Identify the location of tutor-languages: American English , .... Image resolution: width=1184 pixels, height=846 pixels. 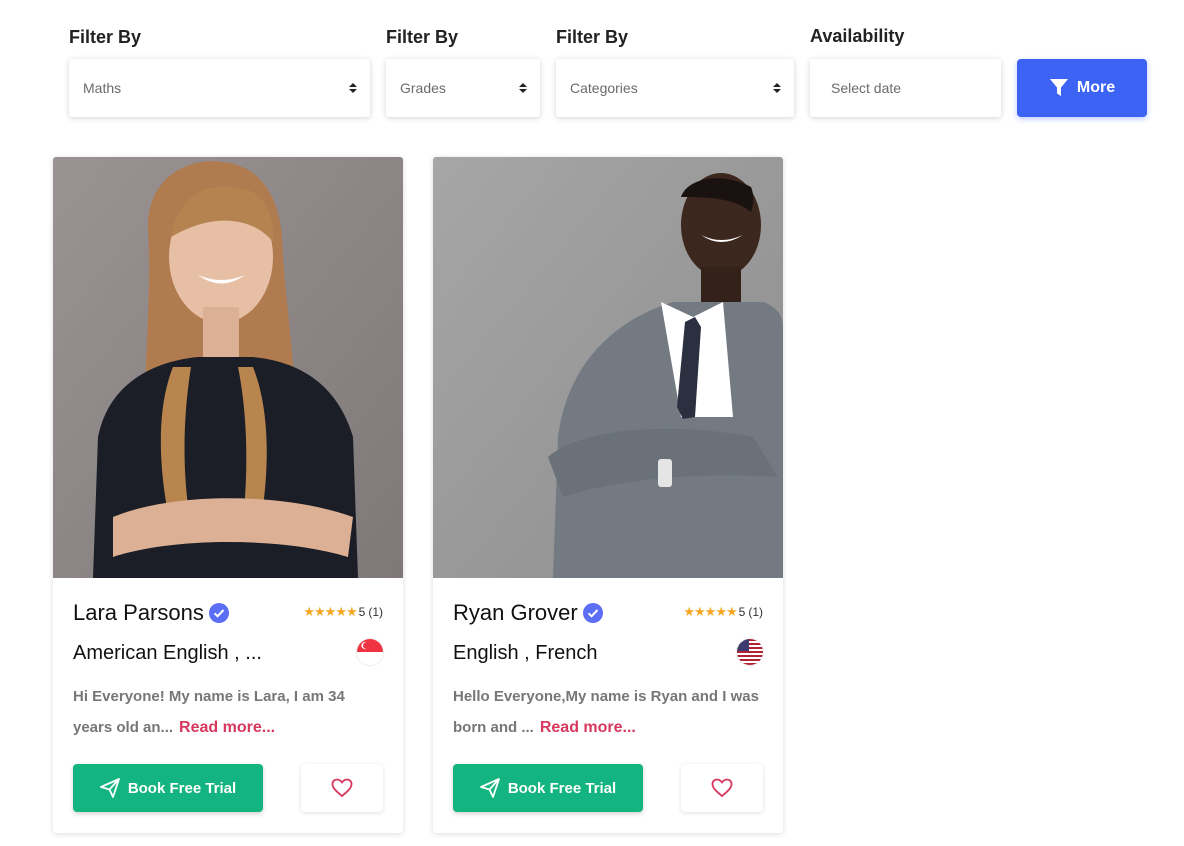
(167, 653).